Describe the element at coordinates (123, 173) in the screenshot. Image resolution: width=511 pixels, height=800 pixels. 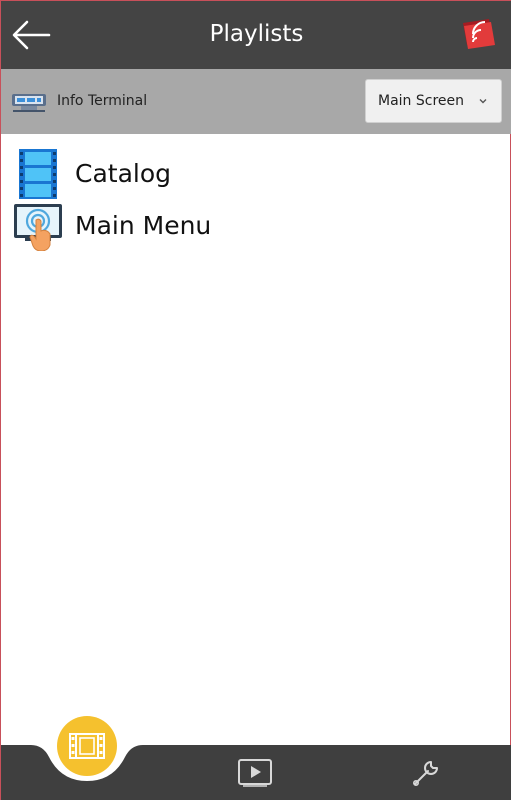
I see `playlist-item-label: Catalog` at that location.